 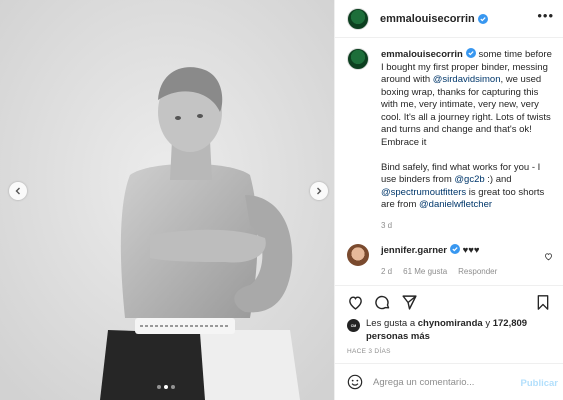 I want to click on caption-timestamp: 3 d, so click(x=469, y=226).